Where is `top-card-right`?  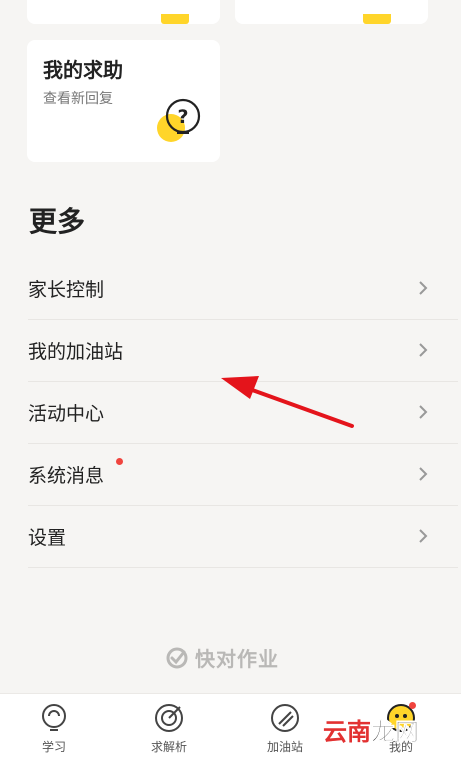 top-card-right is located at coordinates (331, 12).